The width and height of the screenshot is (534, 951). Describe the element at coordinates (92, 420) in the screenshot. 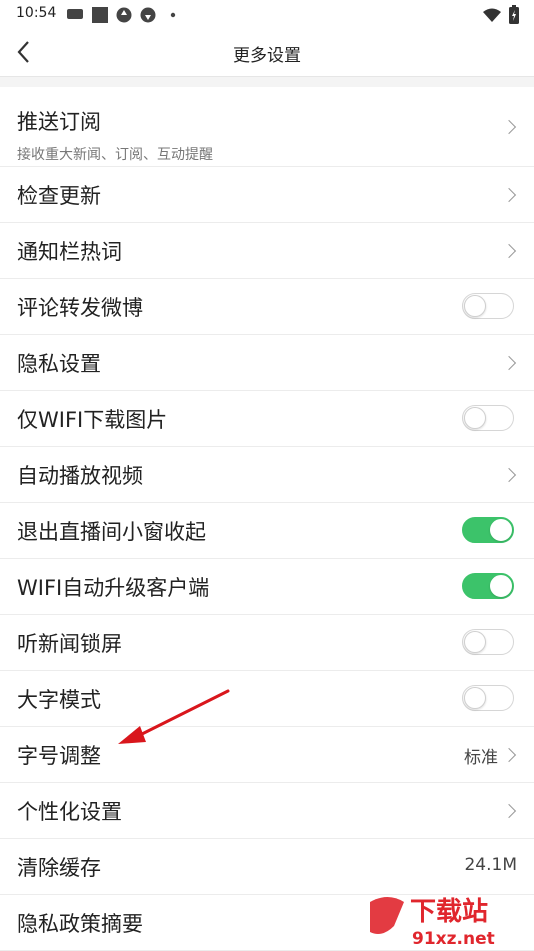

I see `setting-label: 仅WIFI下载图片` at that location.